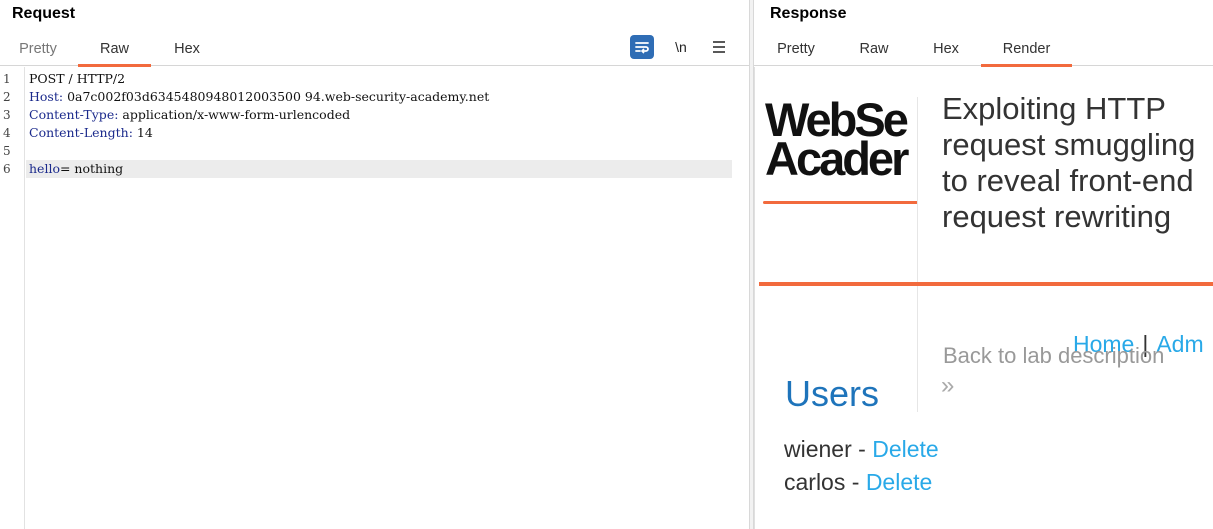 The width and height of the screenshot is (1213, 529). Describe the element at coordinates (858, 482) in the screenshot. I see `user-row: carlos - Delete` at that location.